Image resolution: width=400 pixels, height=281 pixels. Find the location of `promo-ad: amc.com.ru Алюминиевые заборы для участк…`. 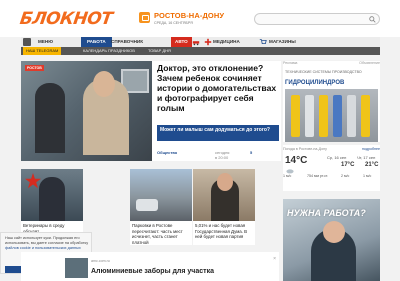

promo-ad: amc.com.ru Алюминиевые заборы для участк… is located at coordinates (150, 266).